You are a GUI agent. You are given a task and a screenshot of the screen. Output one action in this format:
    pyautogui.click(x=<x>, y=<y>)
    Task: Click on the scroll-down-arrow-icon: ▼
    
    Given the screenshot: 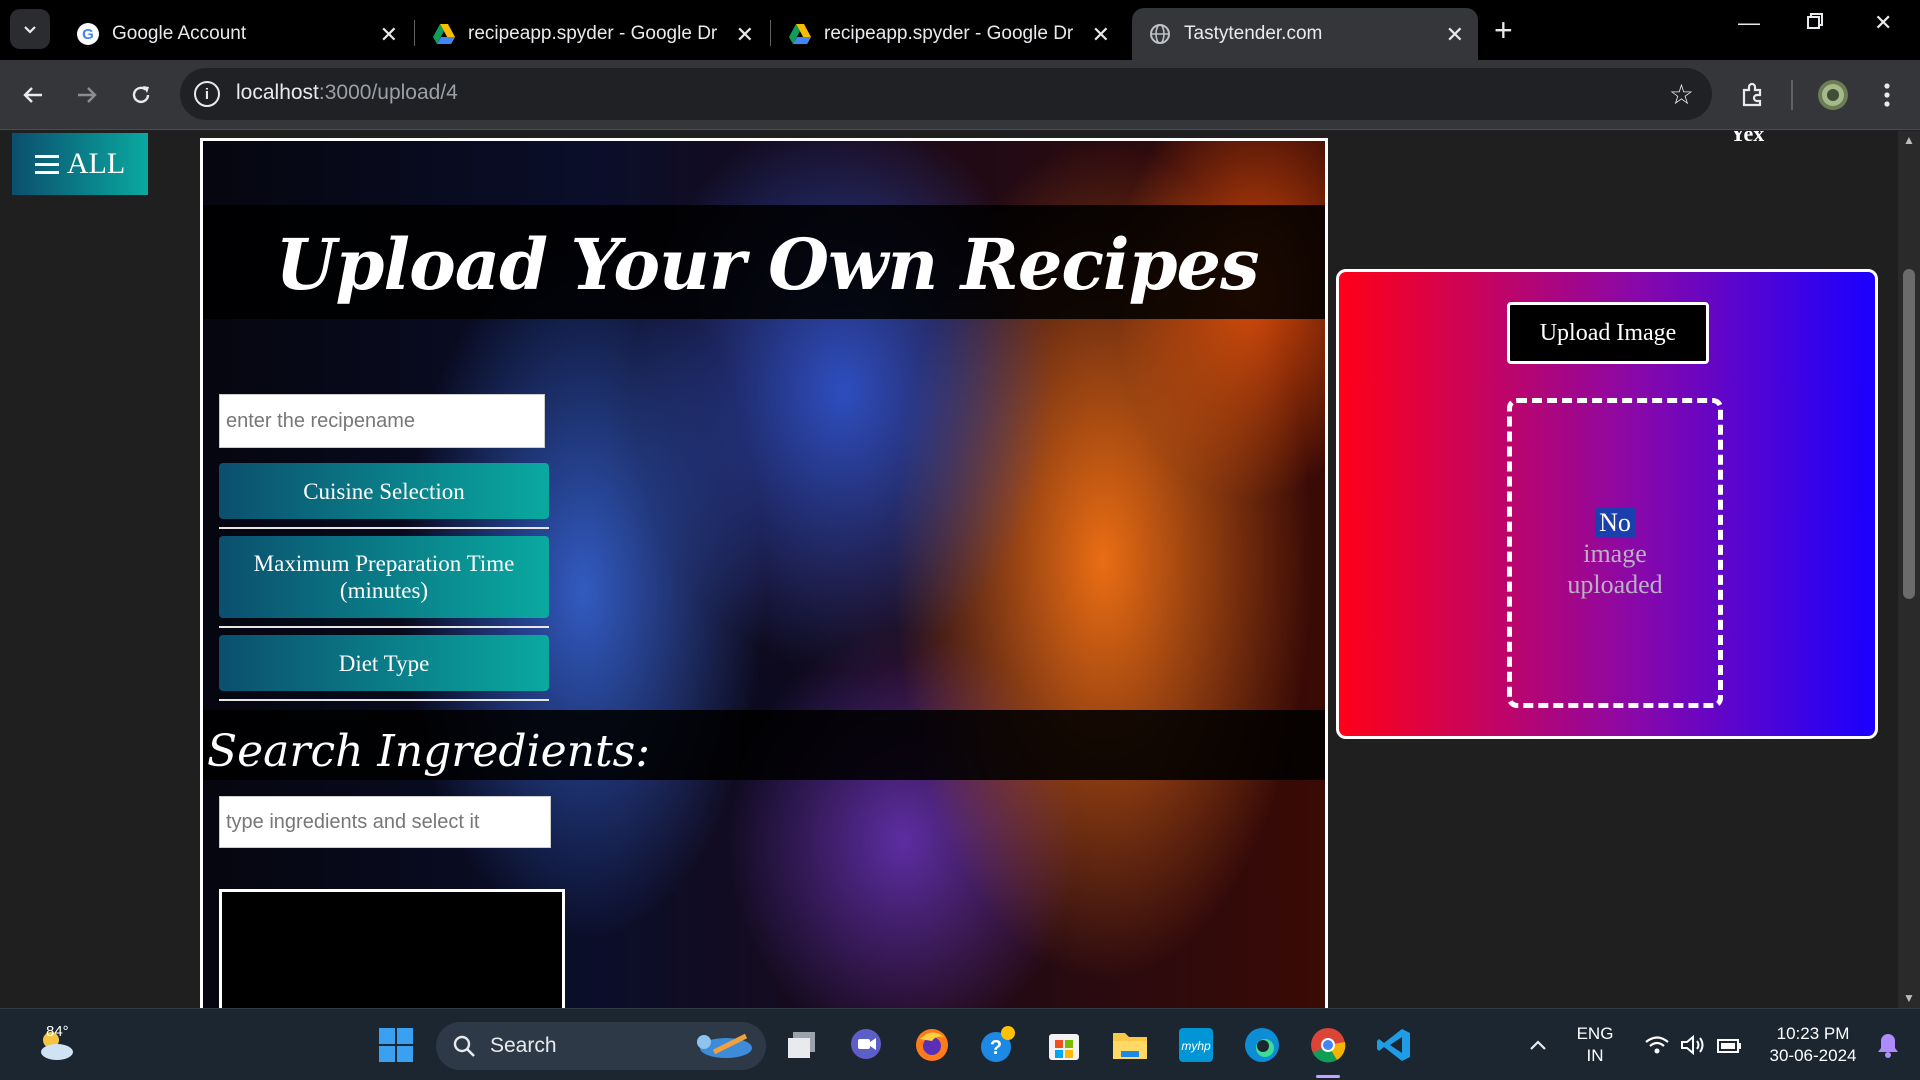 What is the action you would take?
    pyautogui.click(x=1909, y=998)
    